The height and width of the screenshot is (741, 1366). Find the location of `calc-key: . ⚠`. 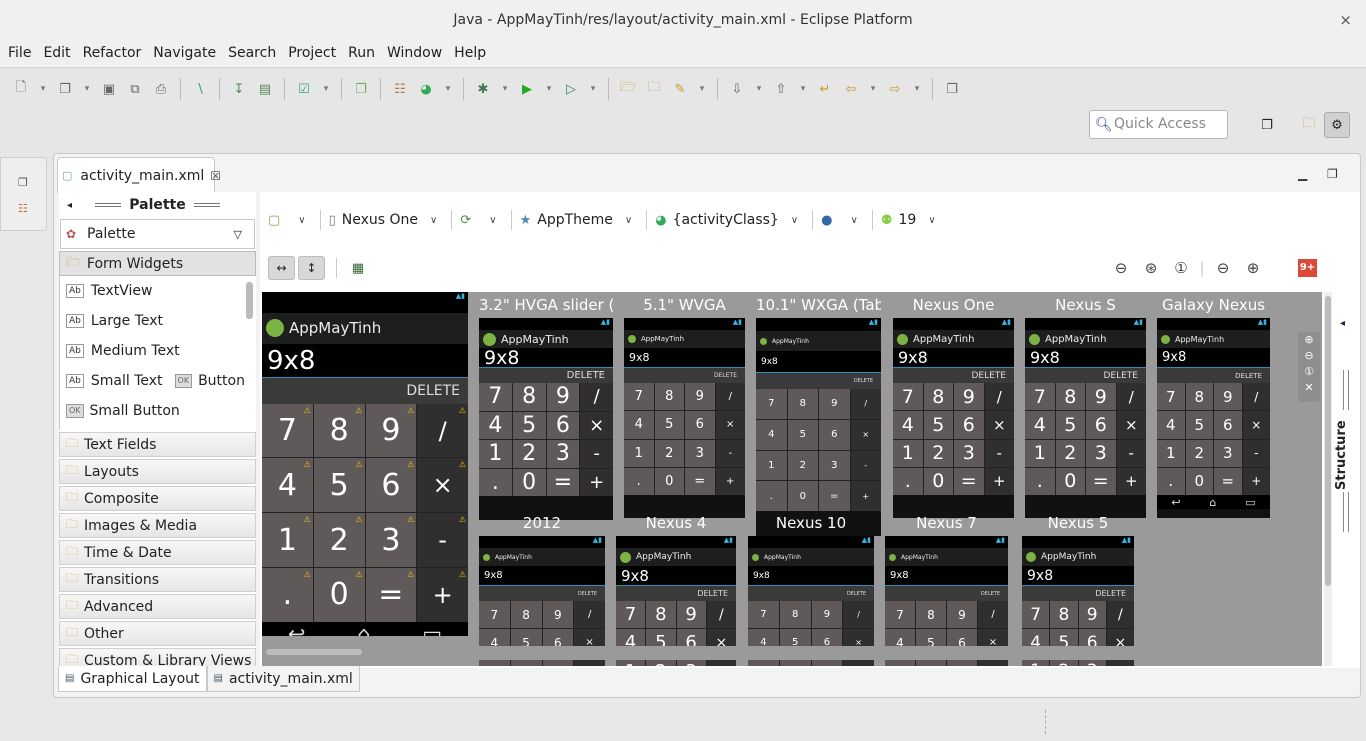

calc-key: . ⚠ is located at coordinates (287, 594).